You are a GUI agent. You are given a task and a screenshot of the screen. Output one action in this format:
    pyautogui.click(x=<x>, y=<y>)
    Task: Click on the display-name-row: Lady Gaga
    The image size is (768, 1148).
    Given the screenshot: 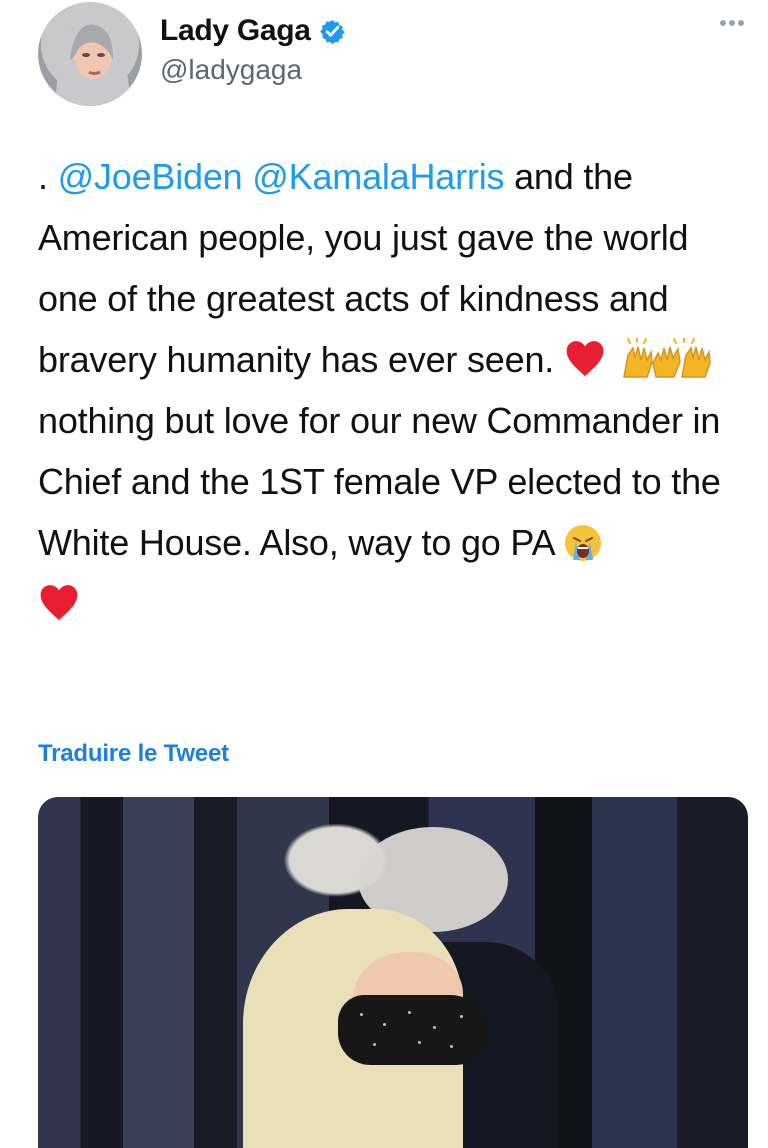 What is the action you would take?
    pyautogui.click(x=253, y=31)
    